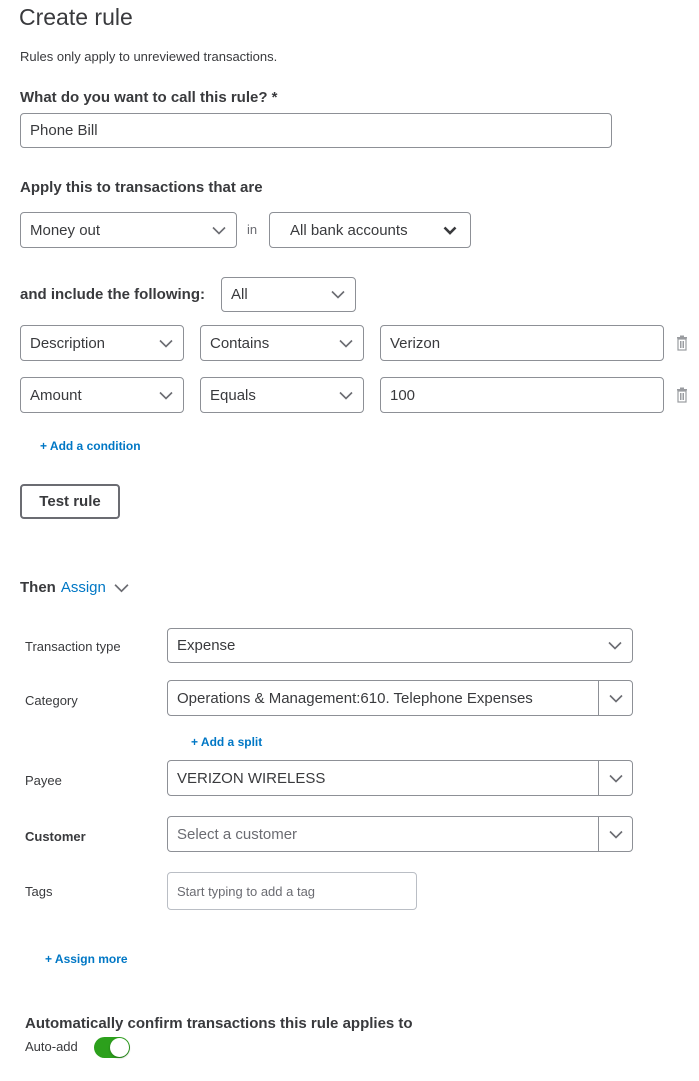  Describe the element at coordinates (316, 130) in the screenshot. I see `rule-name-input: Phone Bill` at that location.